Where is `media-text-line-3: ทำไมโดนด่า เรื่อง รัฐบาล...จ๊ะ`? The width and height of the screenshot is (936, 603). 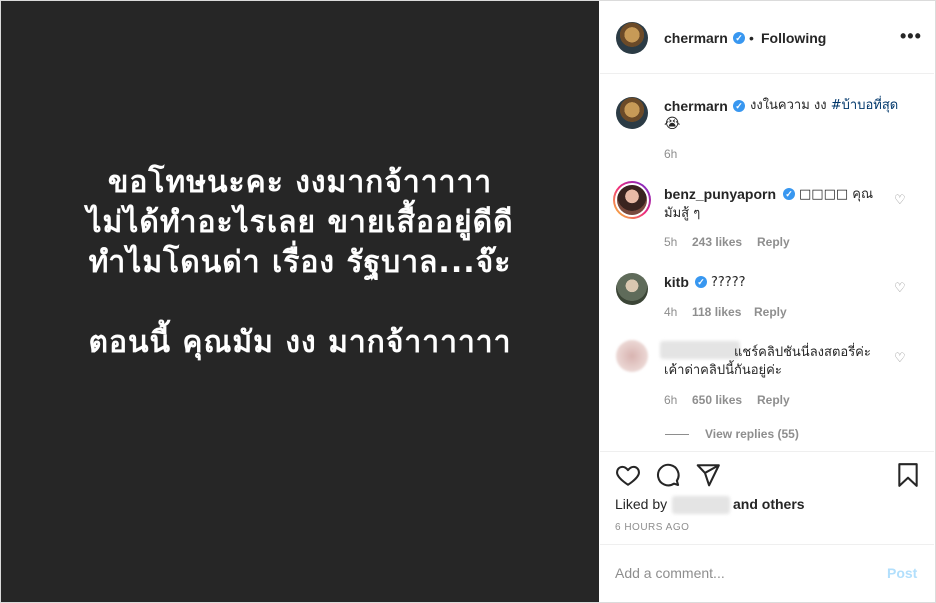
media-text-line-3: ทำไมโดนด่า เรื่อง รัฐบาล...จ๊ะ is located at coordinates (300, 262).